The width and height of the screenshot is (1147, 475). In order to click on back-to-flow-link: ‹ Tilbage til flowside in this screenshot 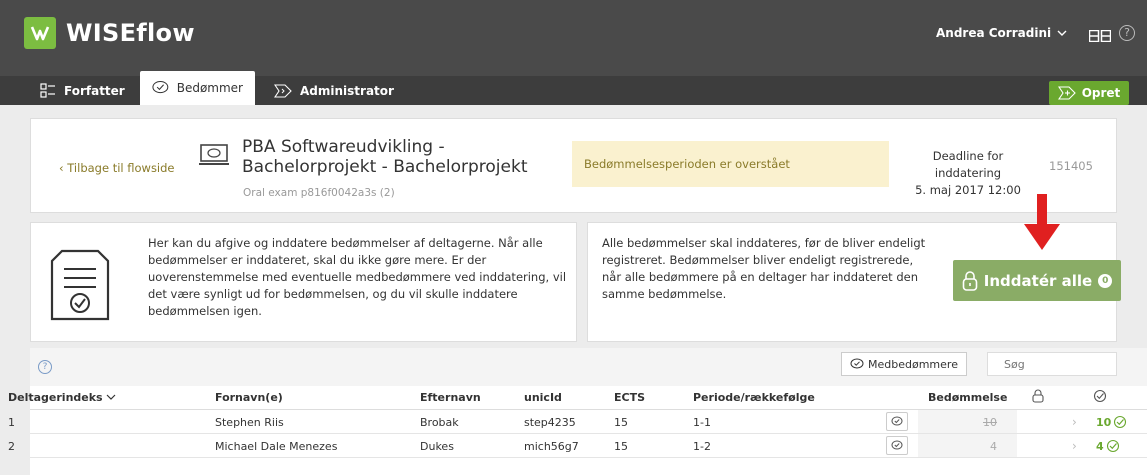, I will do `click(117, 168)`.